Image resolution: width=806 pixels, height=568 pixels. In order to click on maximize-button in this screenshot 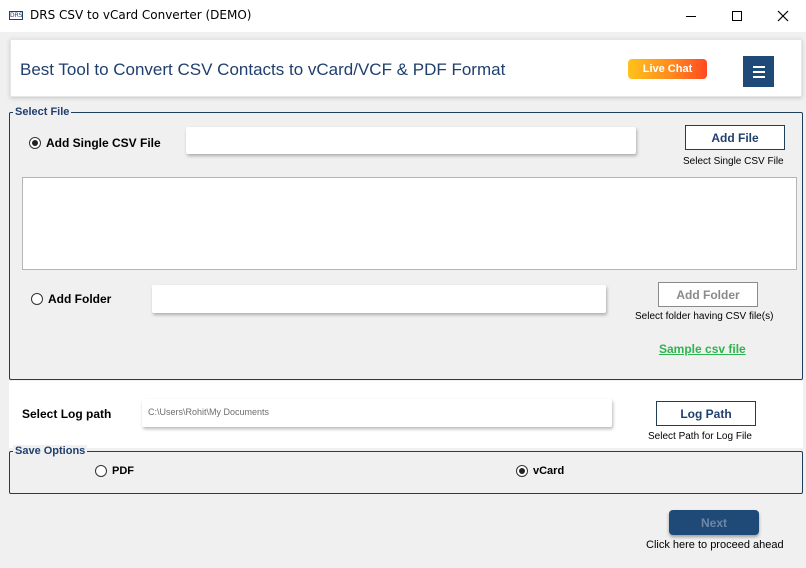, I will do `click(737, 16)`.